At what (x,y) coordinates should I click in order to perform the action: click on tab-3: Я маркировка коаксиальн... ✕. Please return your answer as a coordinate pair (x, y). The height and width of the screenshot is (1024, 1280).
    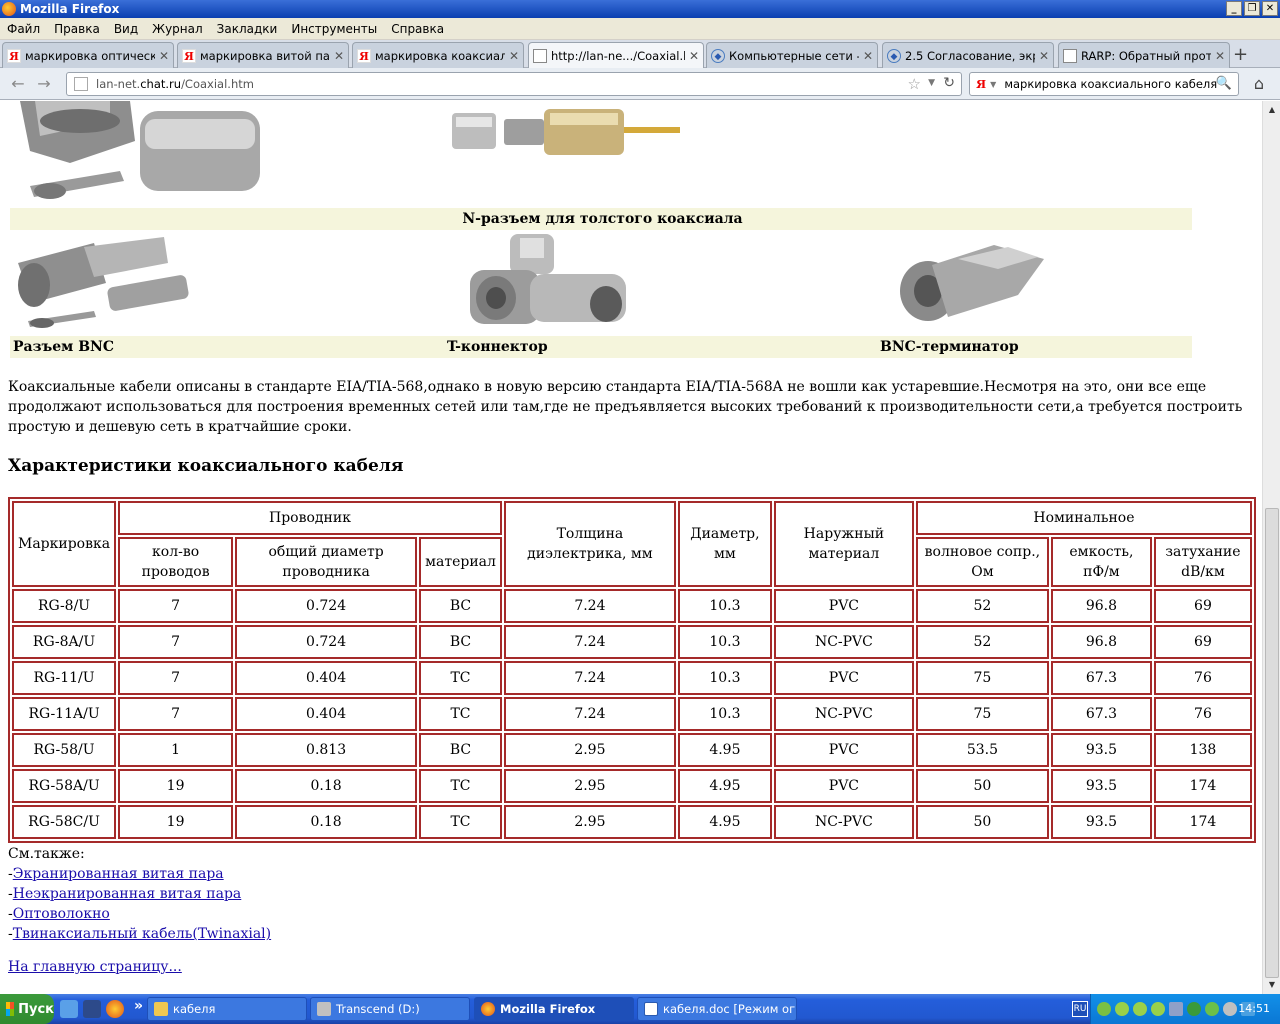
    Looking at the image, I should click on (438, 55).